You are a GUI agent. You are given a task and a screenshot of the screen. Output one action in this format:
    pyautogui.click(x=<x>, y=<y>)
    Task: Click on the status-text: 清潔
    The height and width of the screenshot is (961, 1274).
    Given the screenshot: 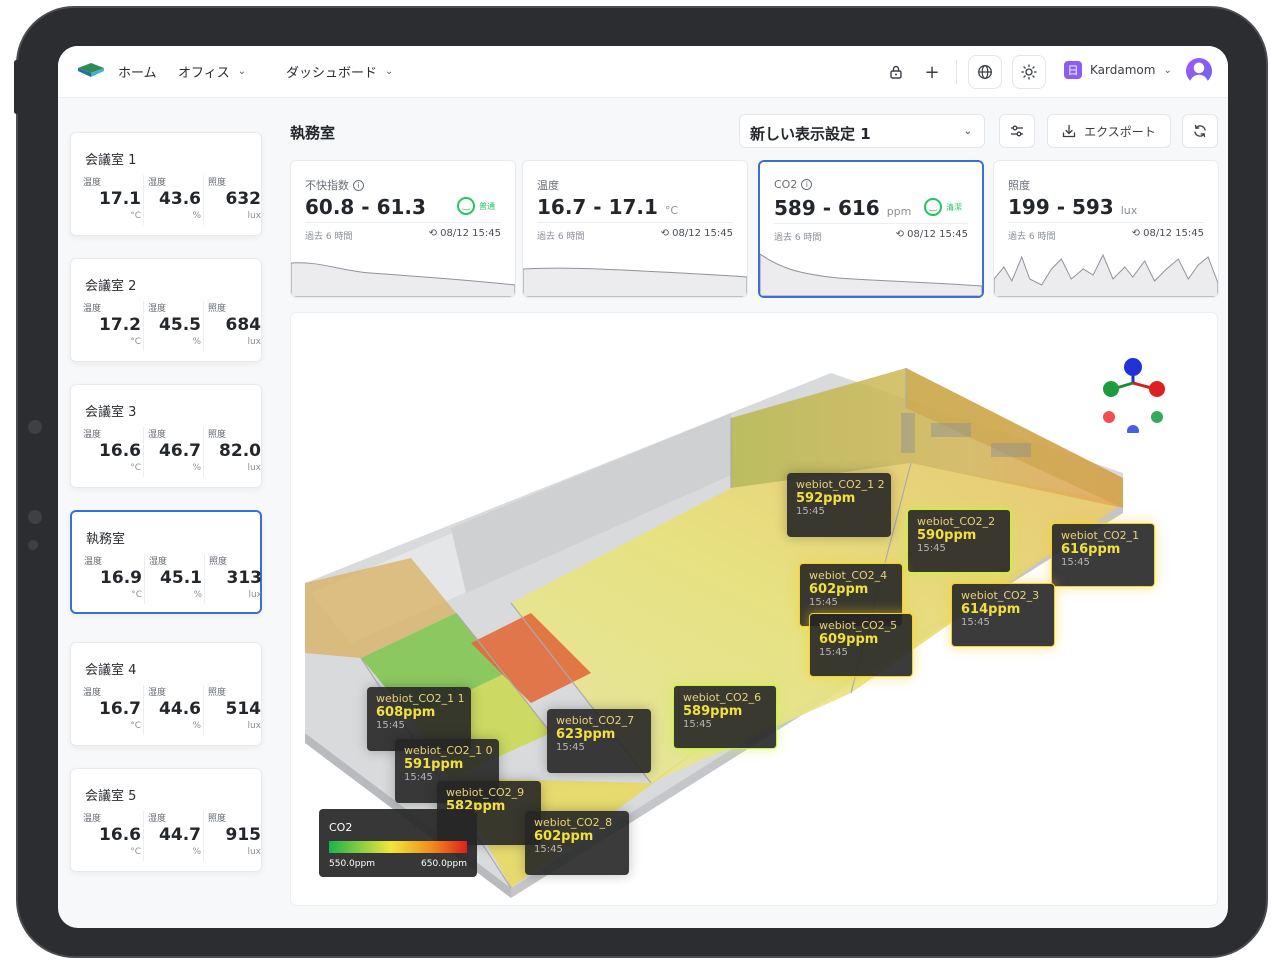 What is the action you would take?
    pyautogui.click(x=954, y=207)
    